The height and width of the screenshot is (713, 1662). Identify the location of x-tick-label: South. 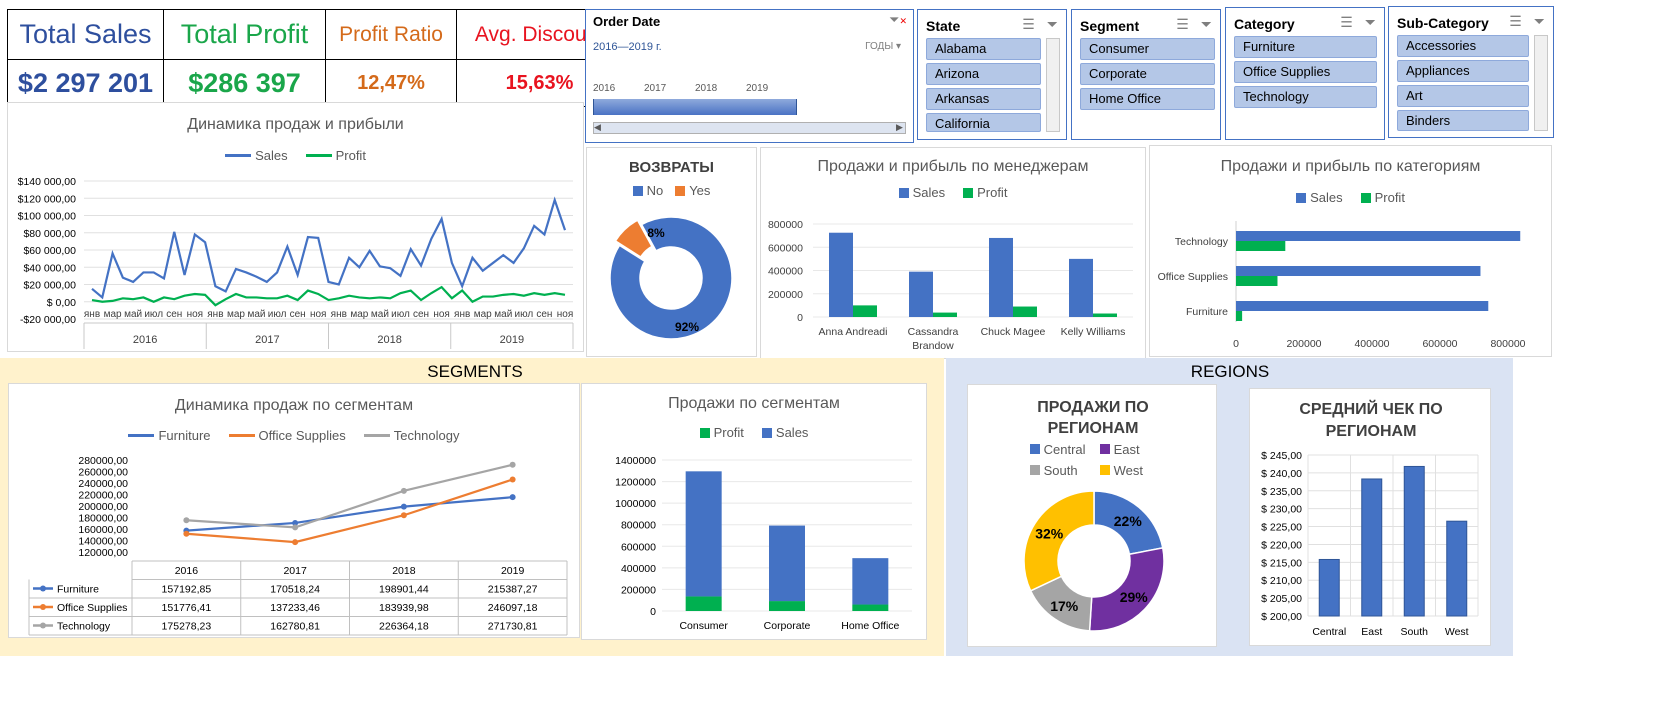
(1415, 632).